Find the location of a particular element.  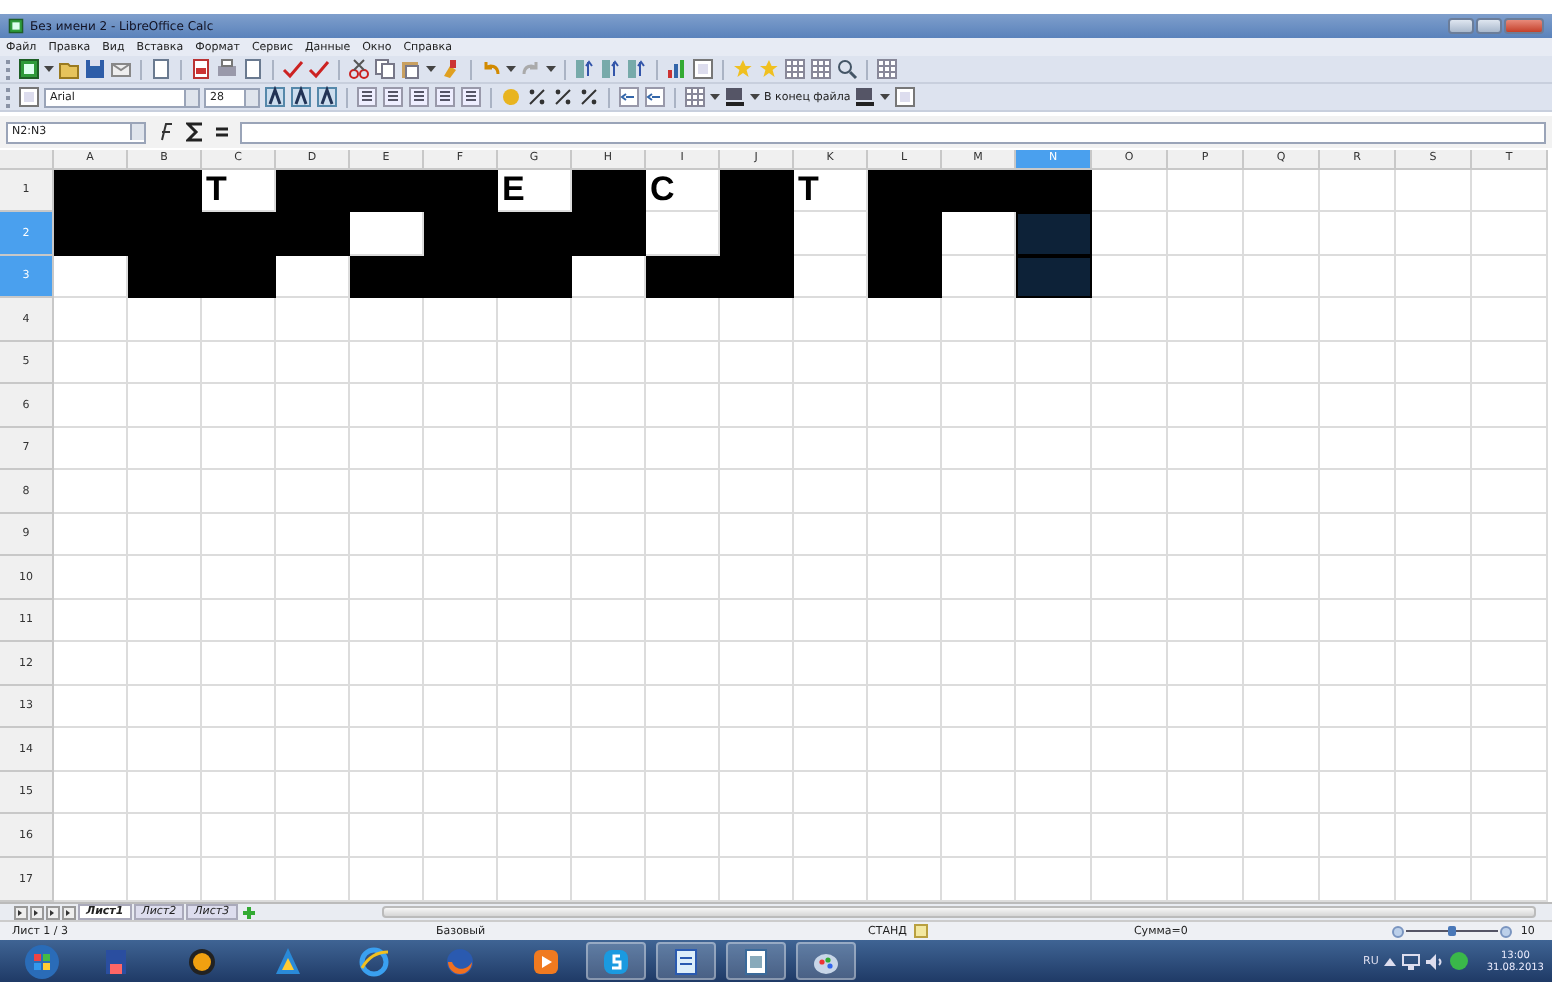

brush-icon is located at coordinates (451, 69).